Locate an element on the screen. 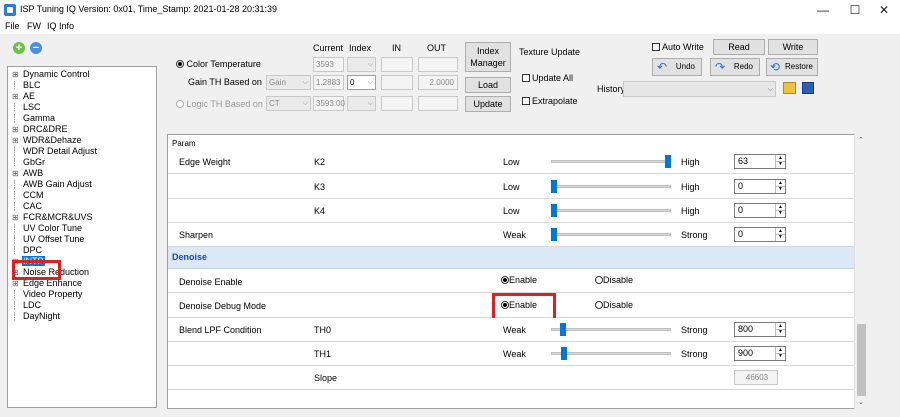  menu-fw: FW is located at coordinates (34, 26).